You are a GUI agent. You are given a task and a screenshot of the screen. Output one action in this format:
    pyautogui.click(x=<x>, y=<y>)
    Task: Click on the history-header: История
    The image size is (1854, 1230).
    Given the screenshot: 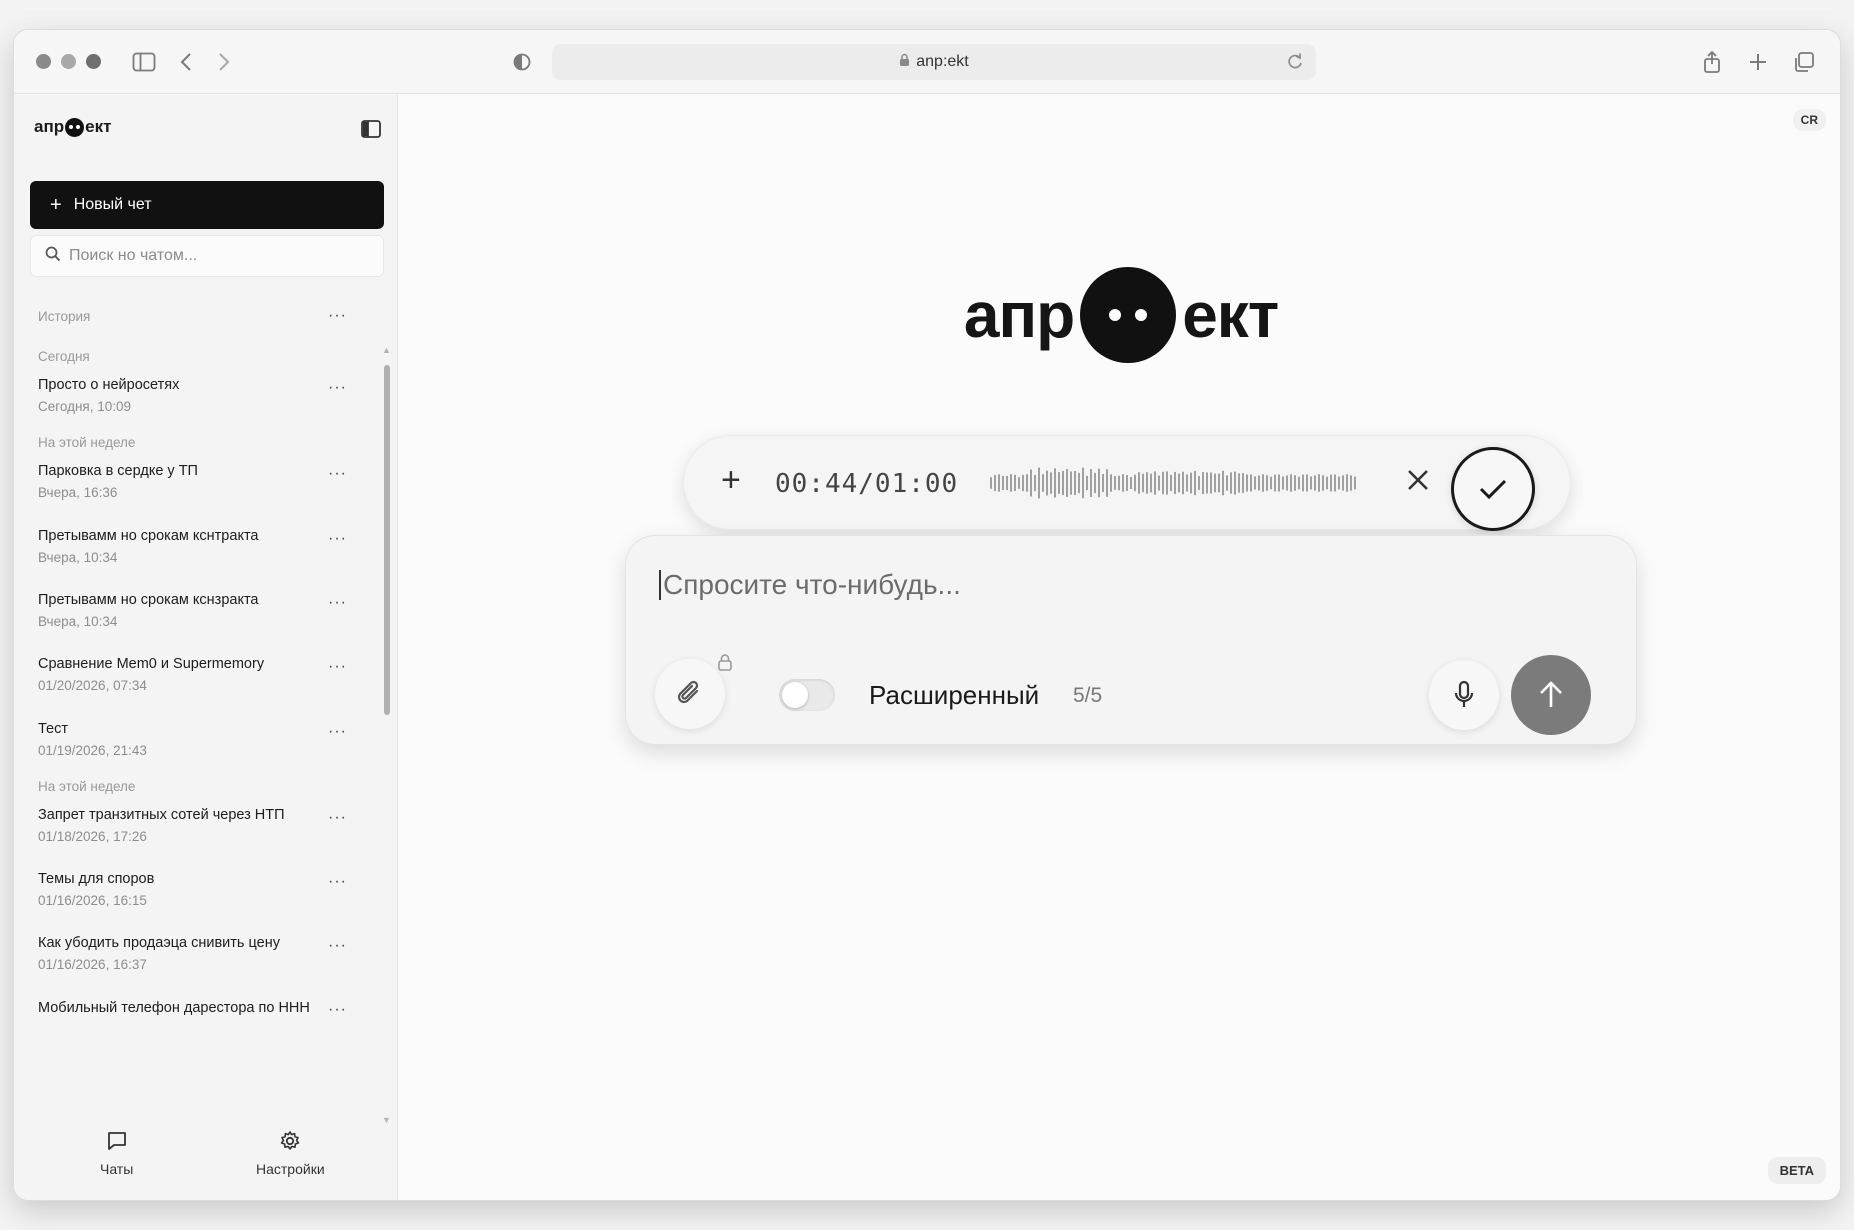 What is the action you would take?
    pyautogui.click(x=64, y=316)
    